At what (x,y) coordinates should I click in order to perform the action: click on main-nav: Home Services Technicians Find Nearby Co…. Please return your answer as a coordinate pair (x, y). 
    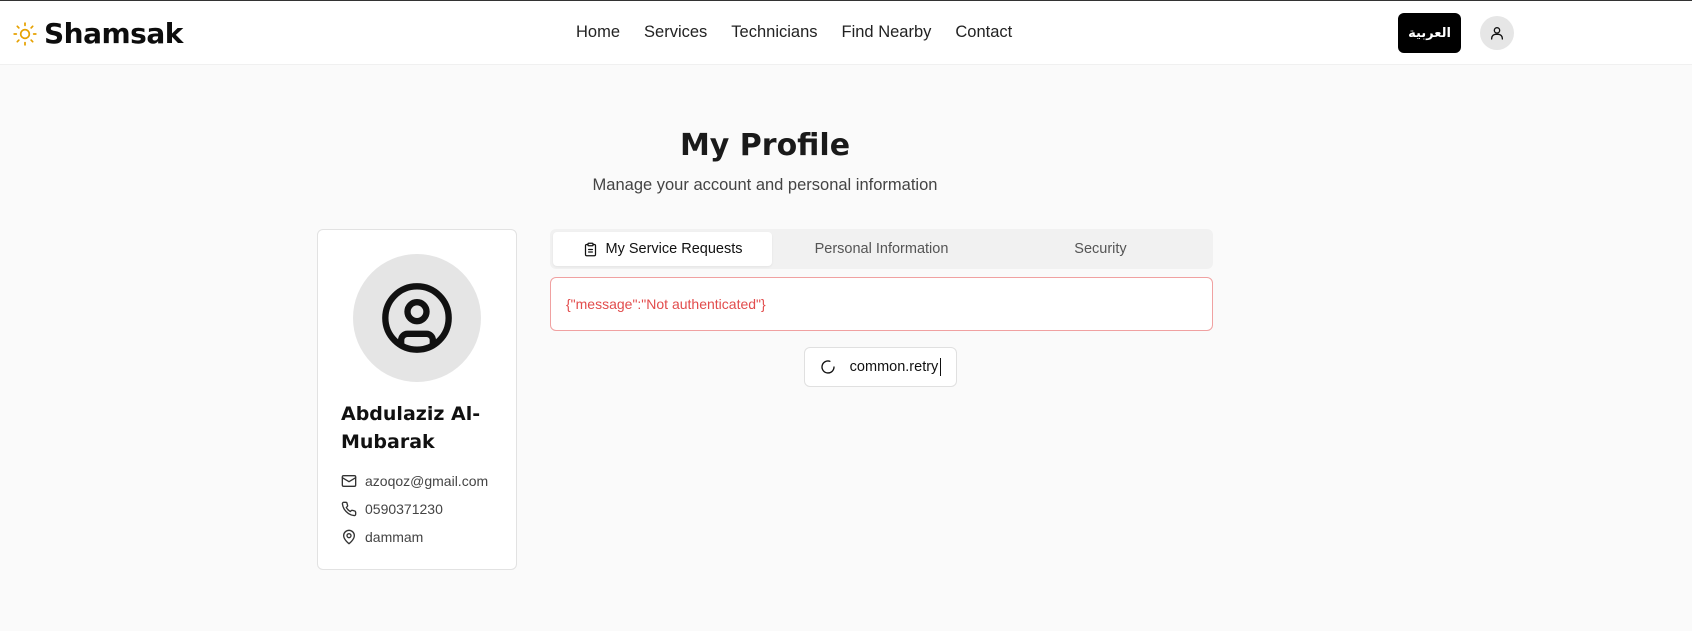
    Looking at the image, I should click on (794, 32).